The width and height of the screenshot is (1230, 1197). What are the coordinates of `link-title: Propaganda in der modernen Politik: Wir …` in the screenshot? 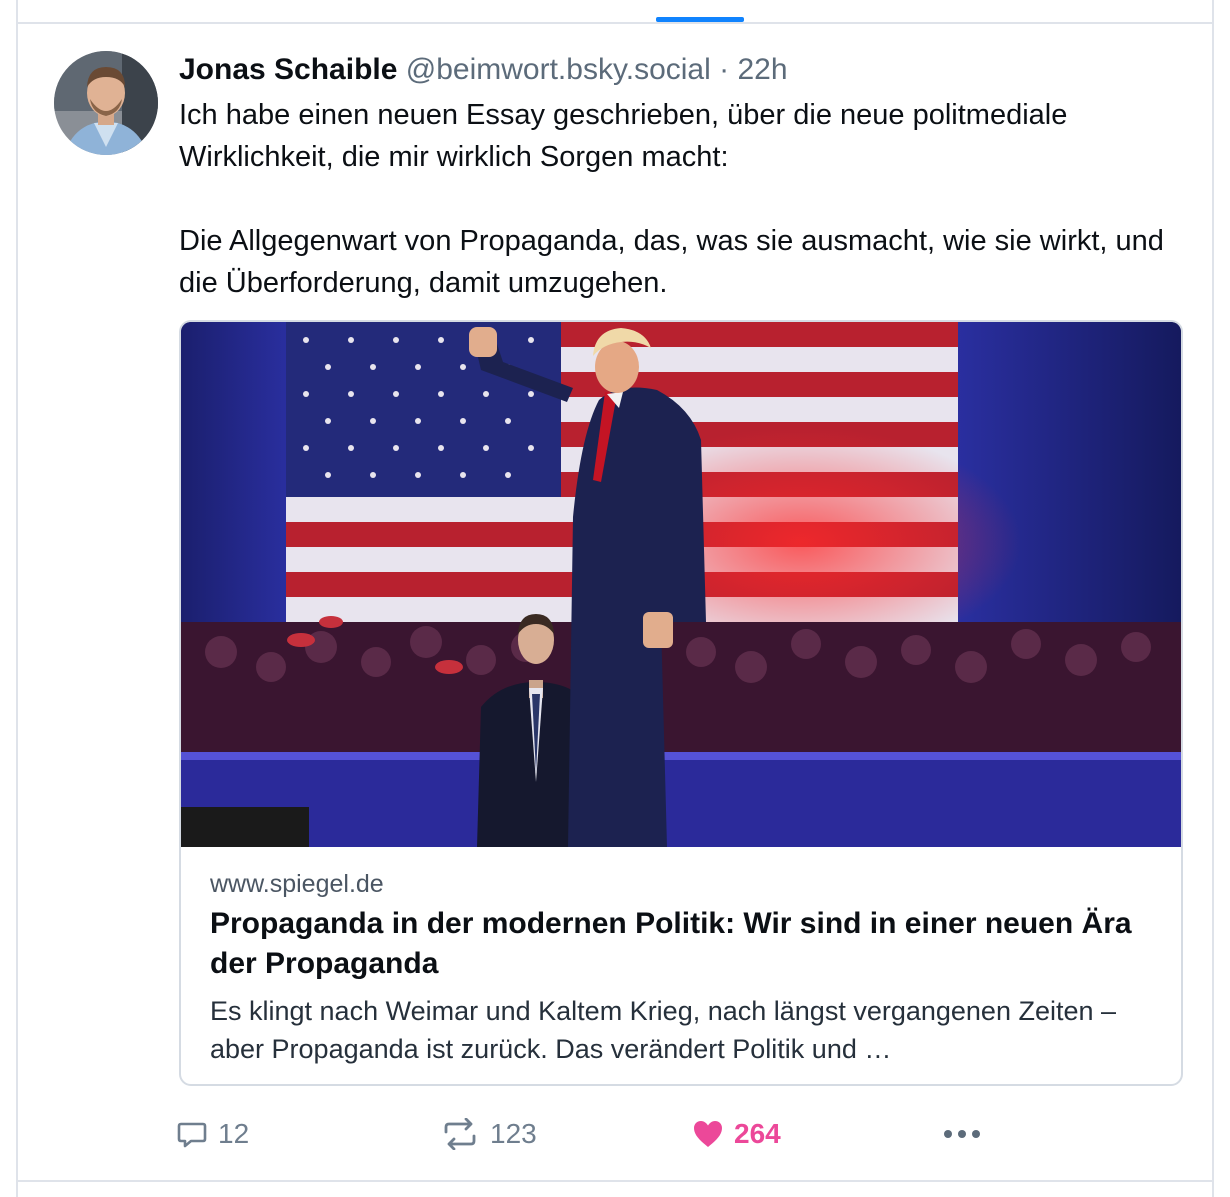 It's located at (671, 943).